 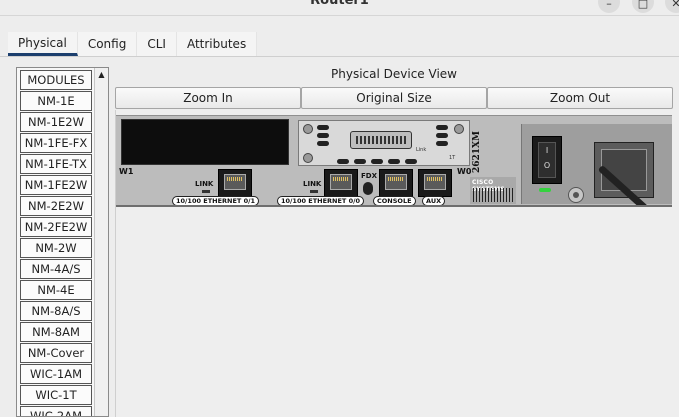 I want to click on module-item-nm-8a-s: NM-8A/S, so click(x=56, y=311).